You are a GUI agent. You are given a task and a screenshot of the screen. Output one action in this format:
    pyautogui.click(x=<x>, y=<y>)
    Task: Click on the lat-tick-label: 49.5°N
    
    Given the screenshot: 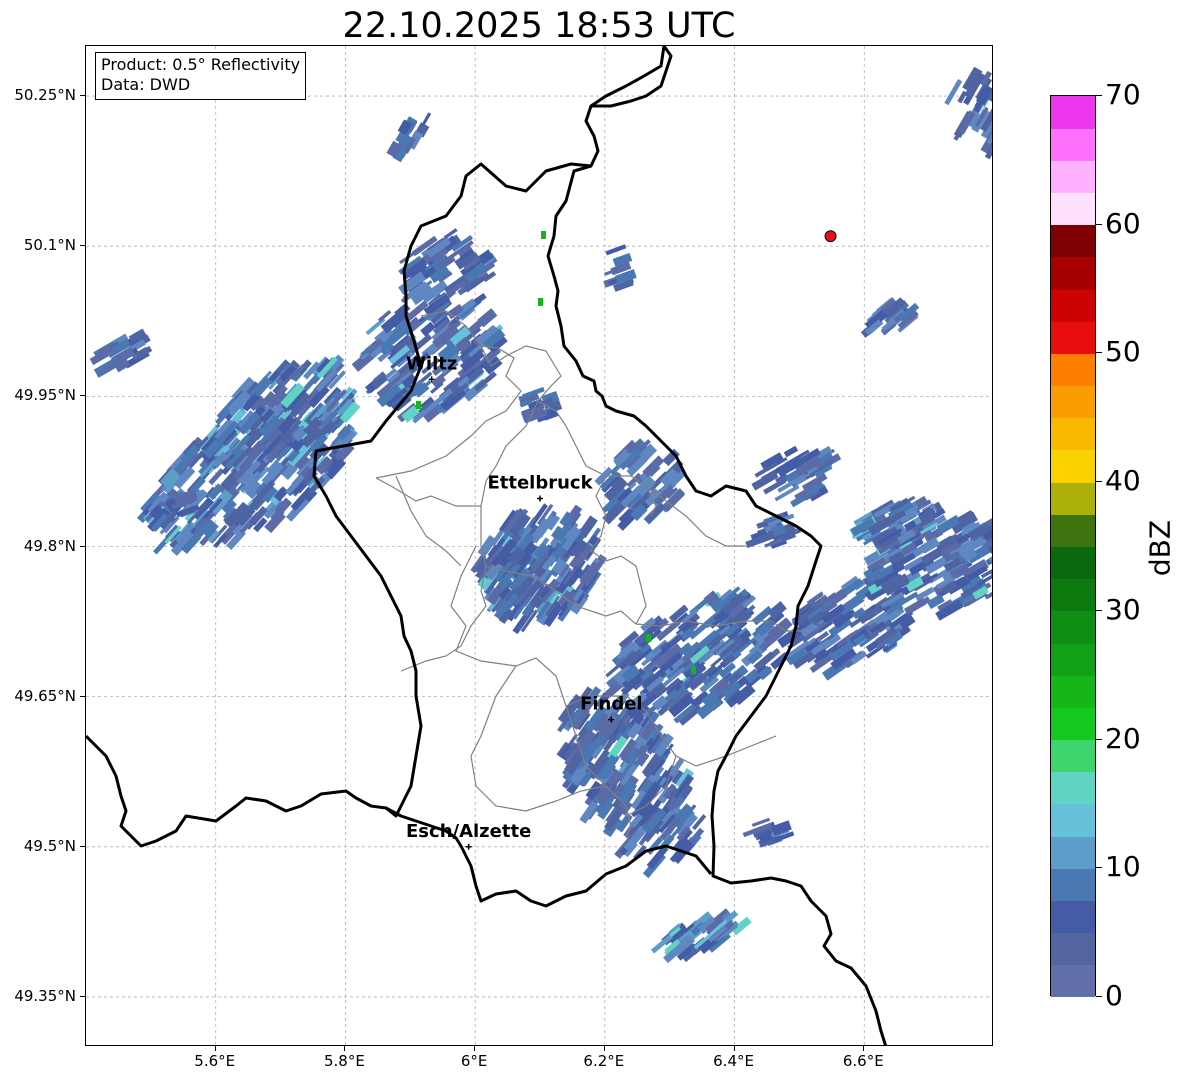 What is the action you would take?
    pyautogui.click(x=49, y=845)
    